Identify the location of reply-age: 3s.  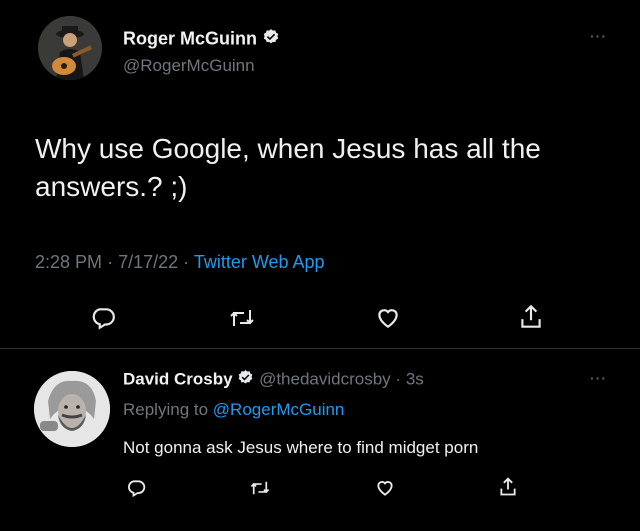
(415, 378).